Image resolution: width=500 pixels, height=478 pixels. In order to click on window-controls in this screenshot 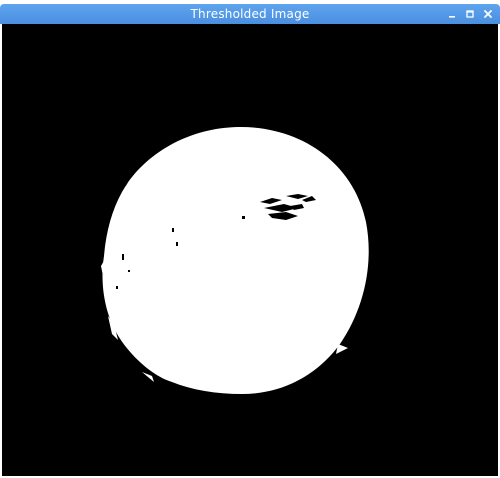, I will do `click(470, 14)`.